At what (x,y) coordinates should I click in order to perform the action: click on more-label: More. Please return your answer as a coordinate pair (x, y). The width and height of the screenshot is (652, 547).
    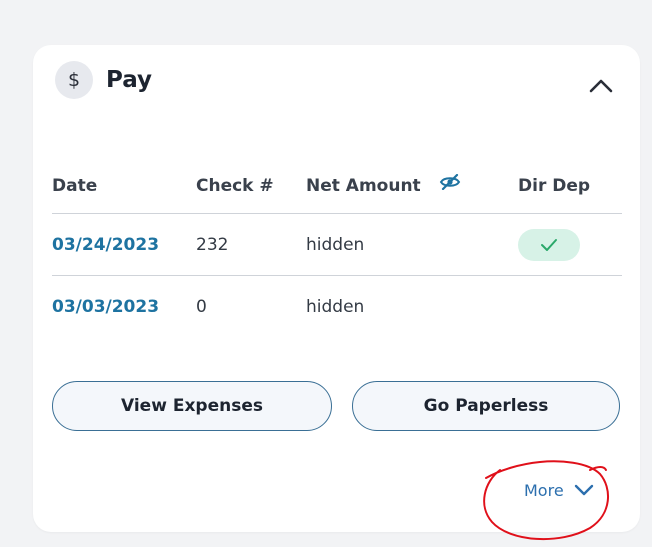
    Looking at the image, I should click on (544, 490).